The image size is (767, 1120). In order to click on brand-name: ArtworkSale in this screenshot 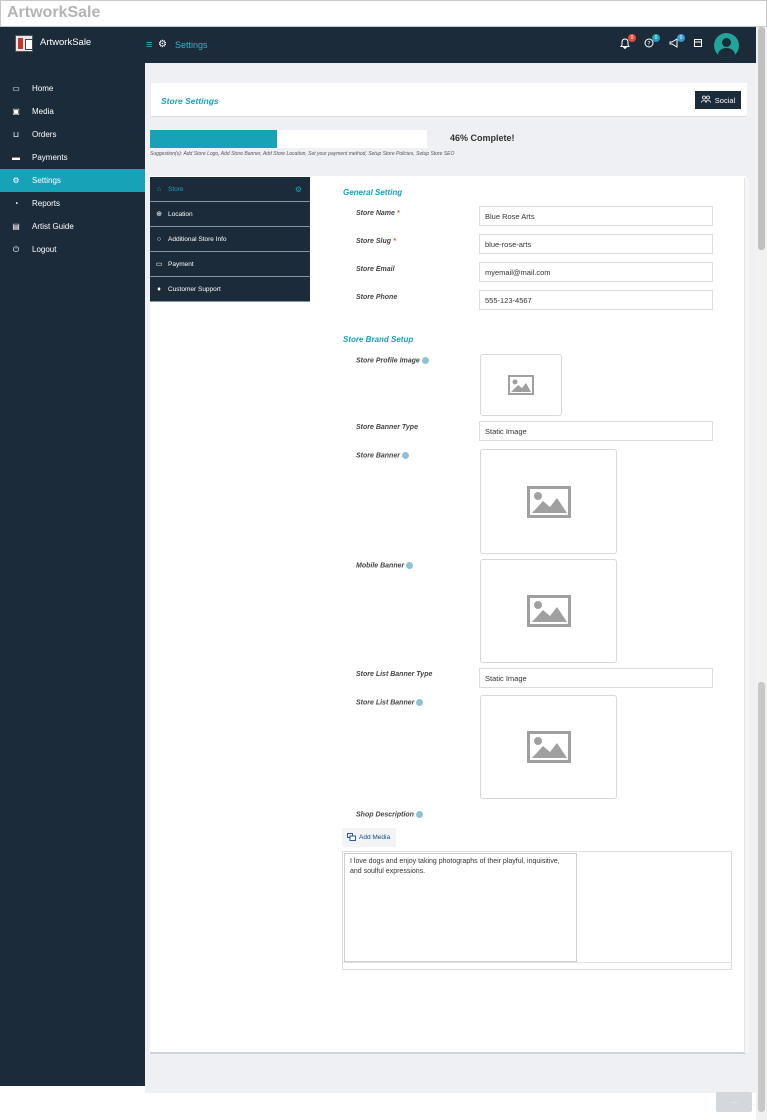, I will do `click(65, 42)`.